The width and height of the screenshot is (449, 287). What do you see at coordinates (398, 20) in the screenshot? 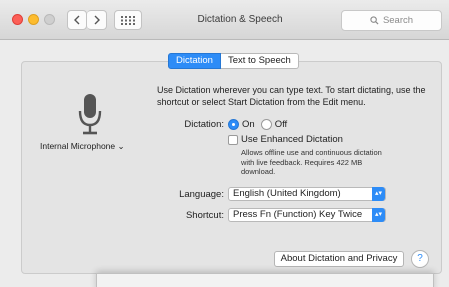
I see `search-placeholder: Search` at bounding box center [398, 20].